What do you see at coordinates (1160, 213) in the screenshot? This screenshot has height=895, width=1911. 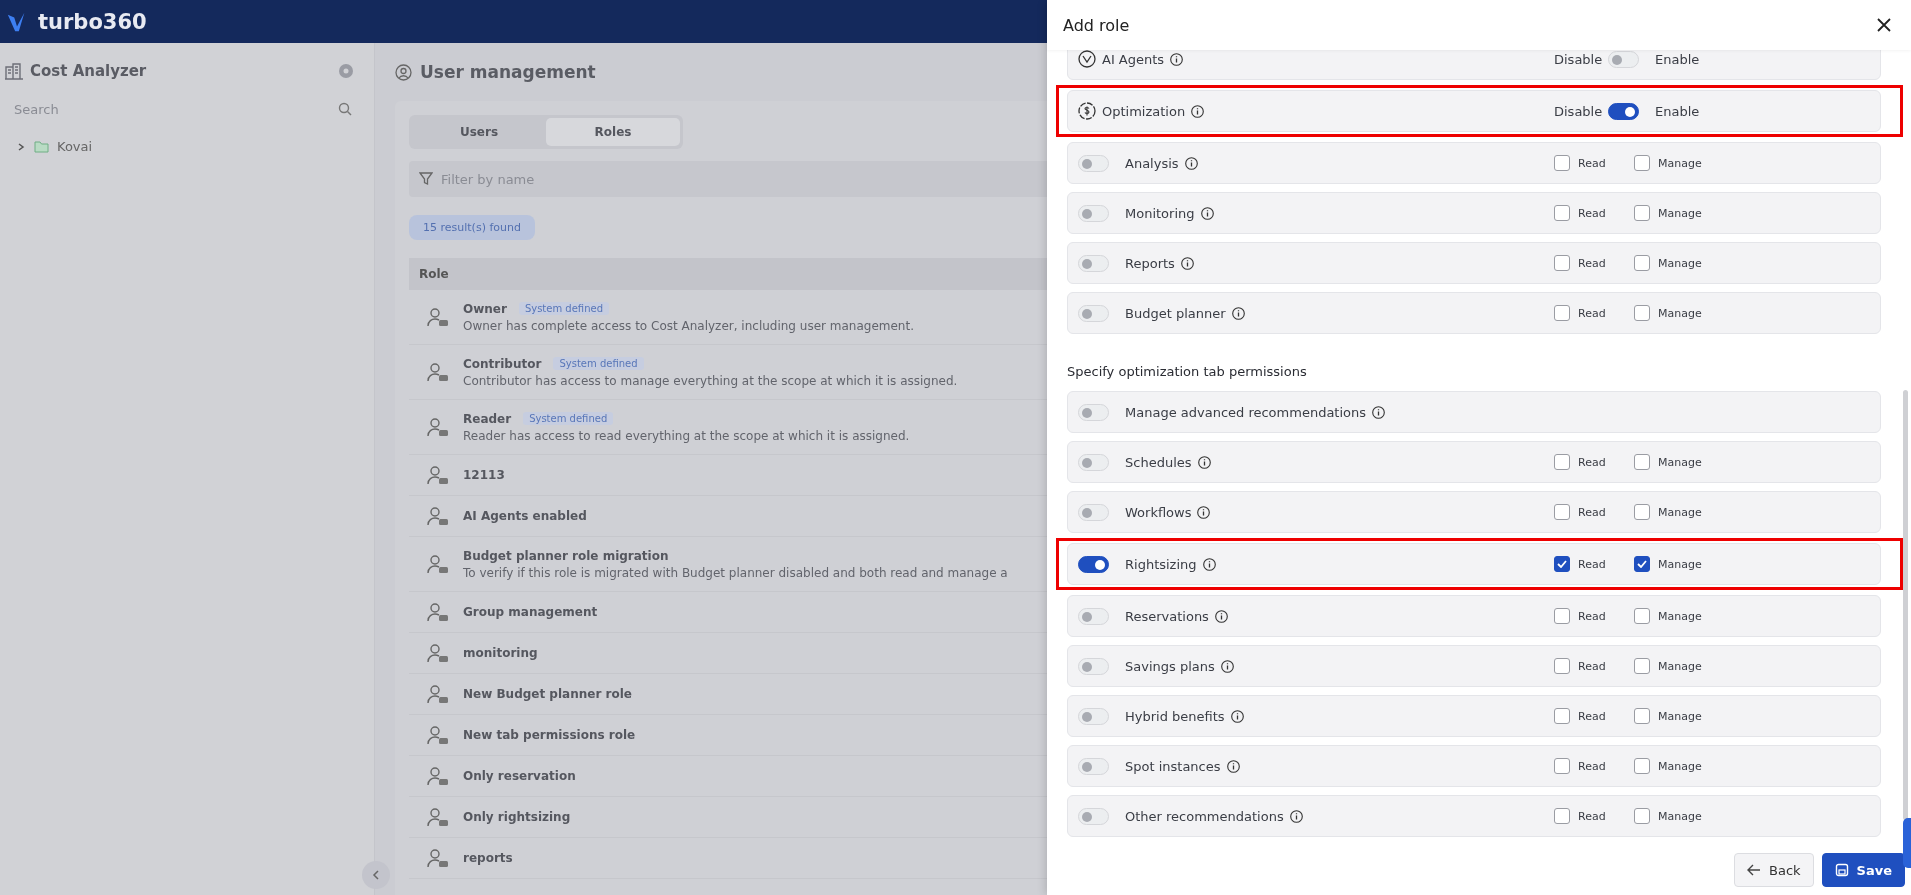 I see `permission-label: Monitoring` at bounding box center [1160, 213].